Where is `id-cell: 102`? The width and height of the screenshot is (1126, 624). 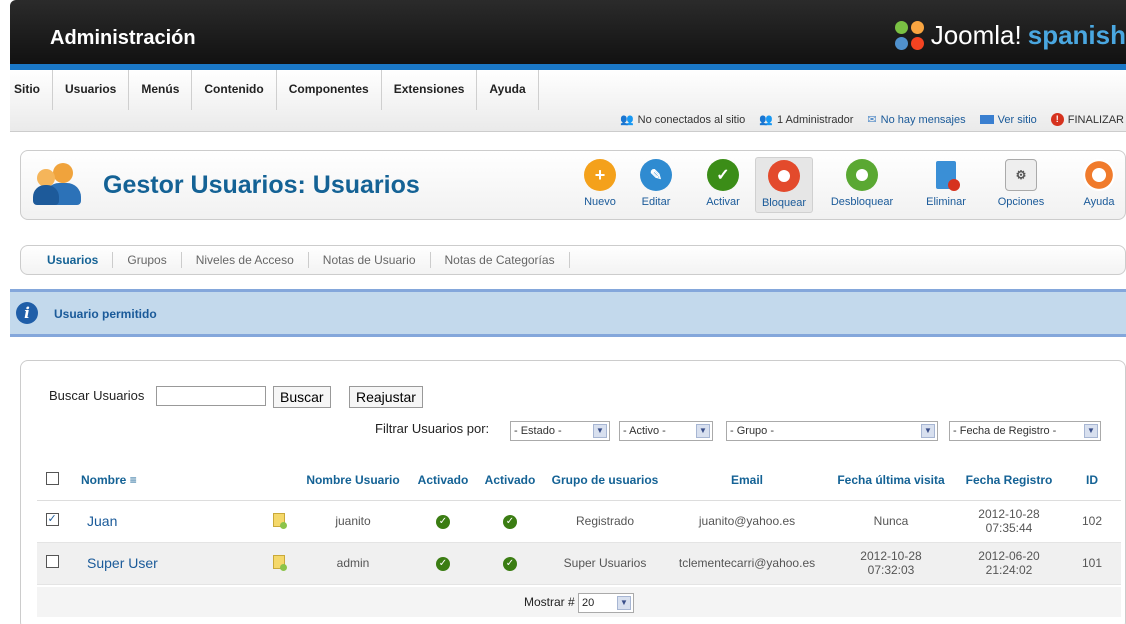 id-cell: 102 is located at coordinates (1092, 521).